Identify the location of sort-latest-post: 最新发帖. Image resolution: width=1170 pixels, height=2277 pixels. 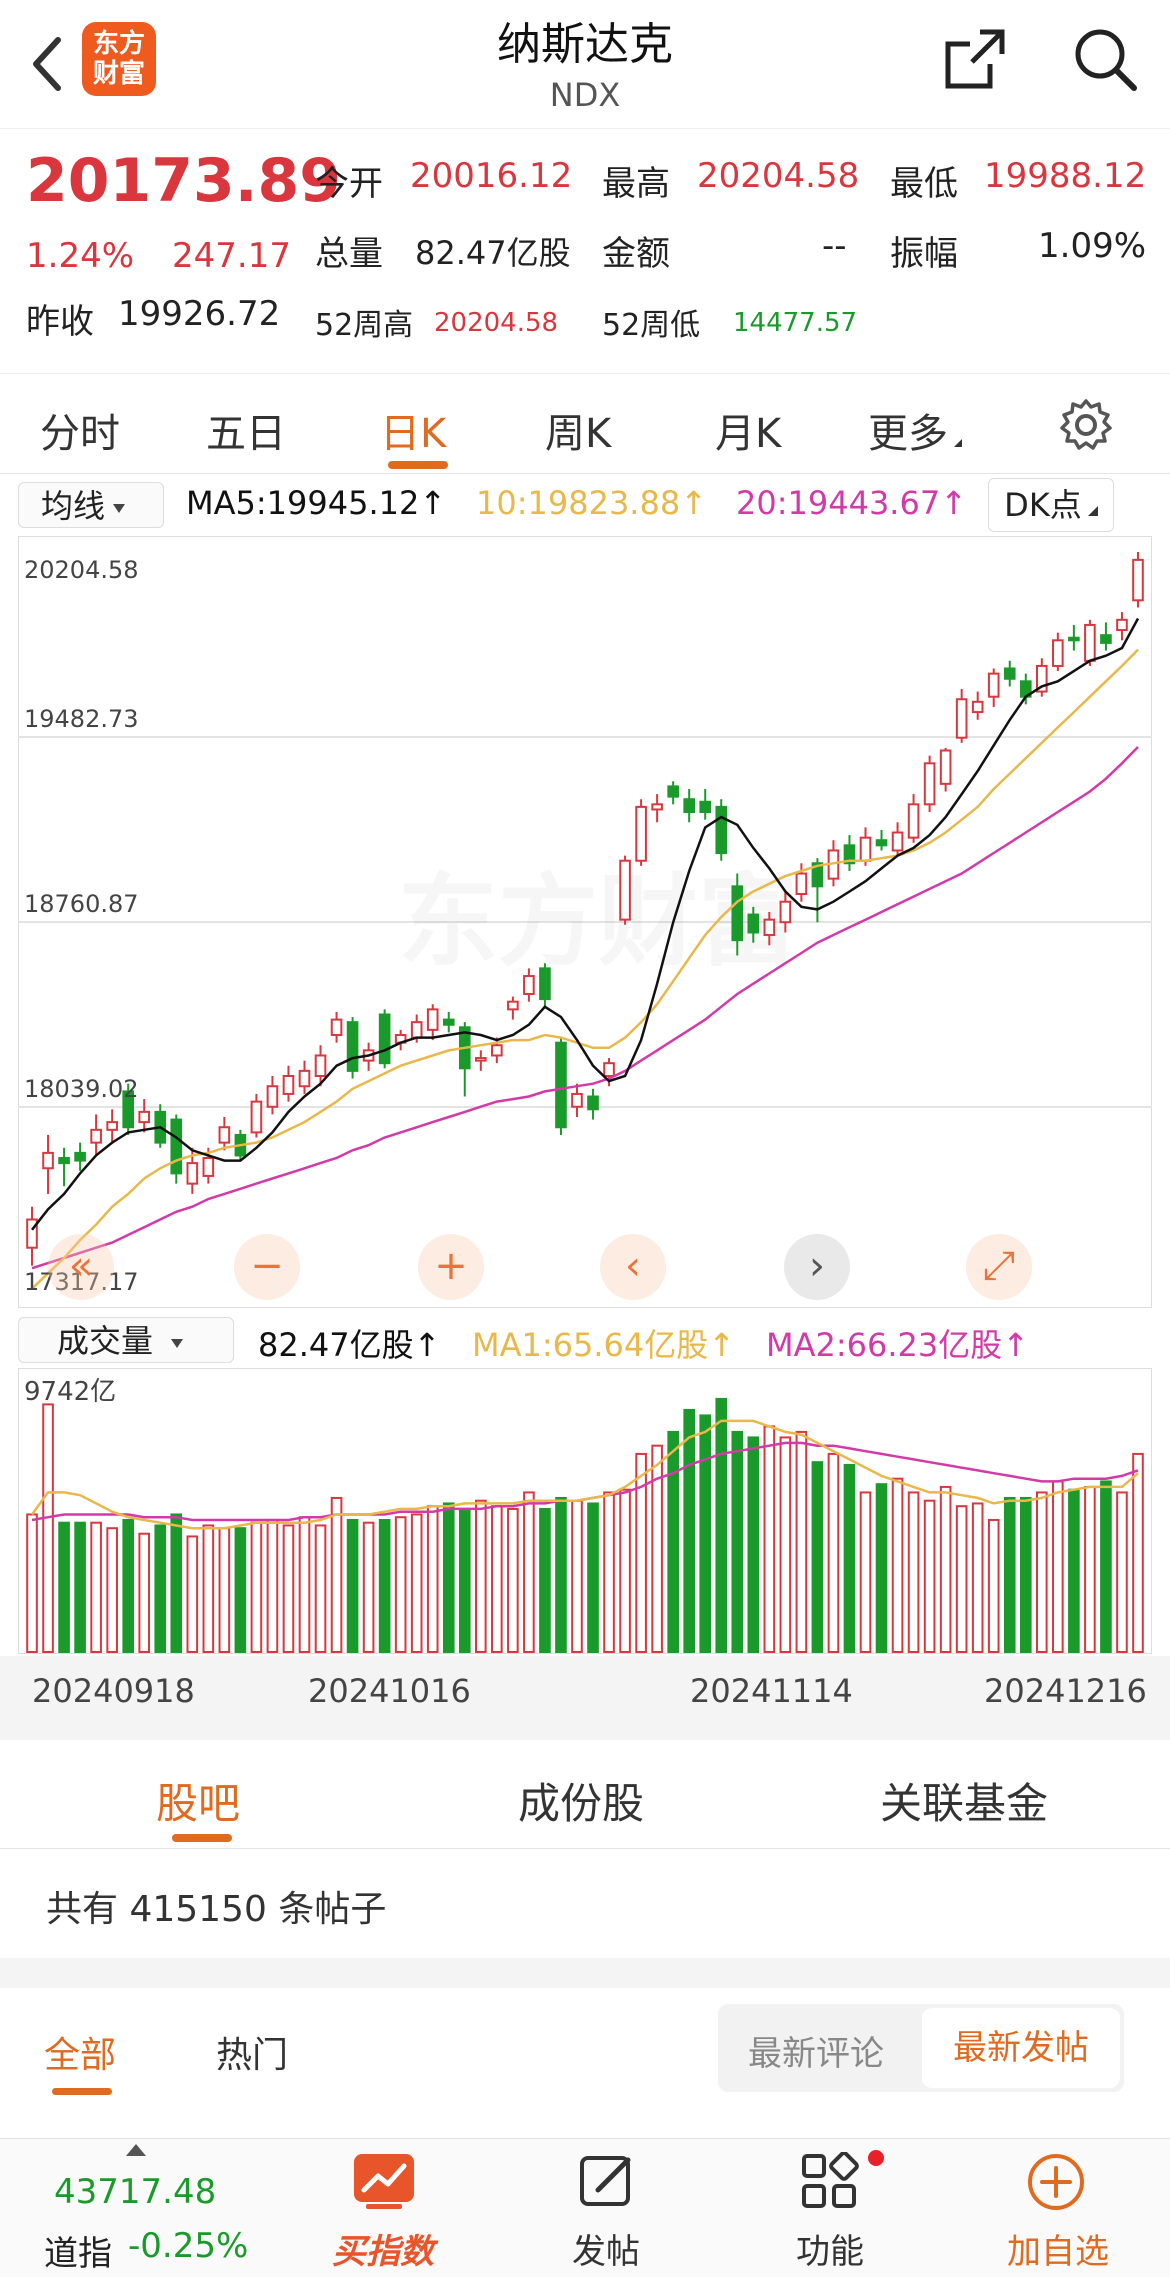
(1021, 2048).